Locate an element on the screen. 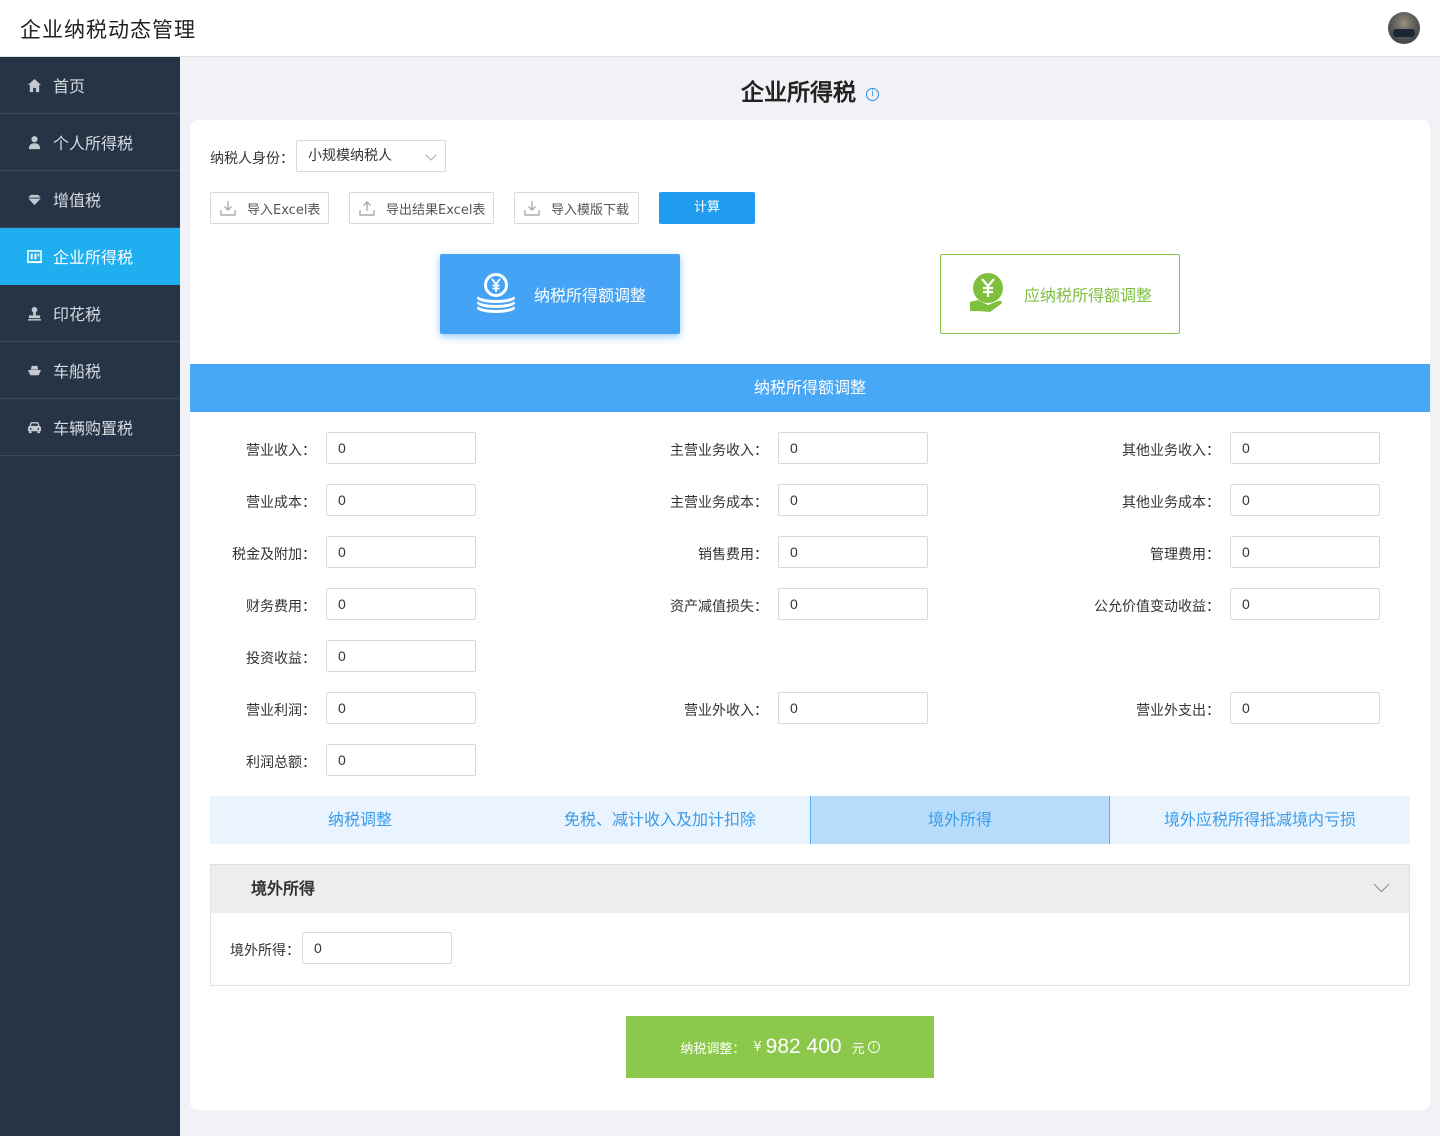 The width and height of the screenshot is (1440, 1136). investment-income-label: 投资收益： is located at coordinates (281, 659).